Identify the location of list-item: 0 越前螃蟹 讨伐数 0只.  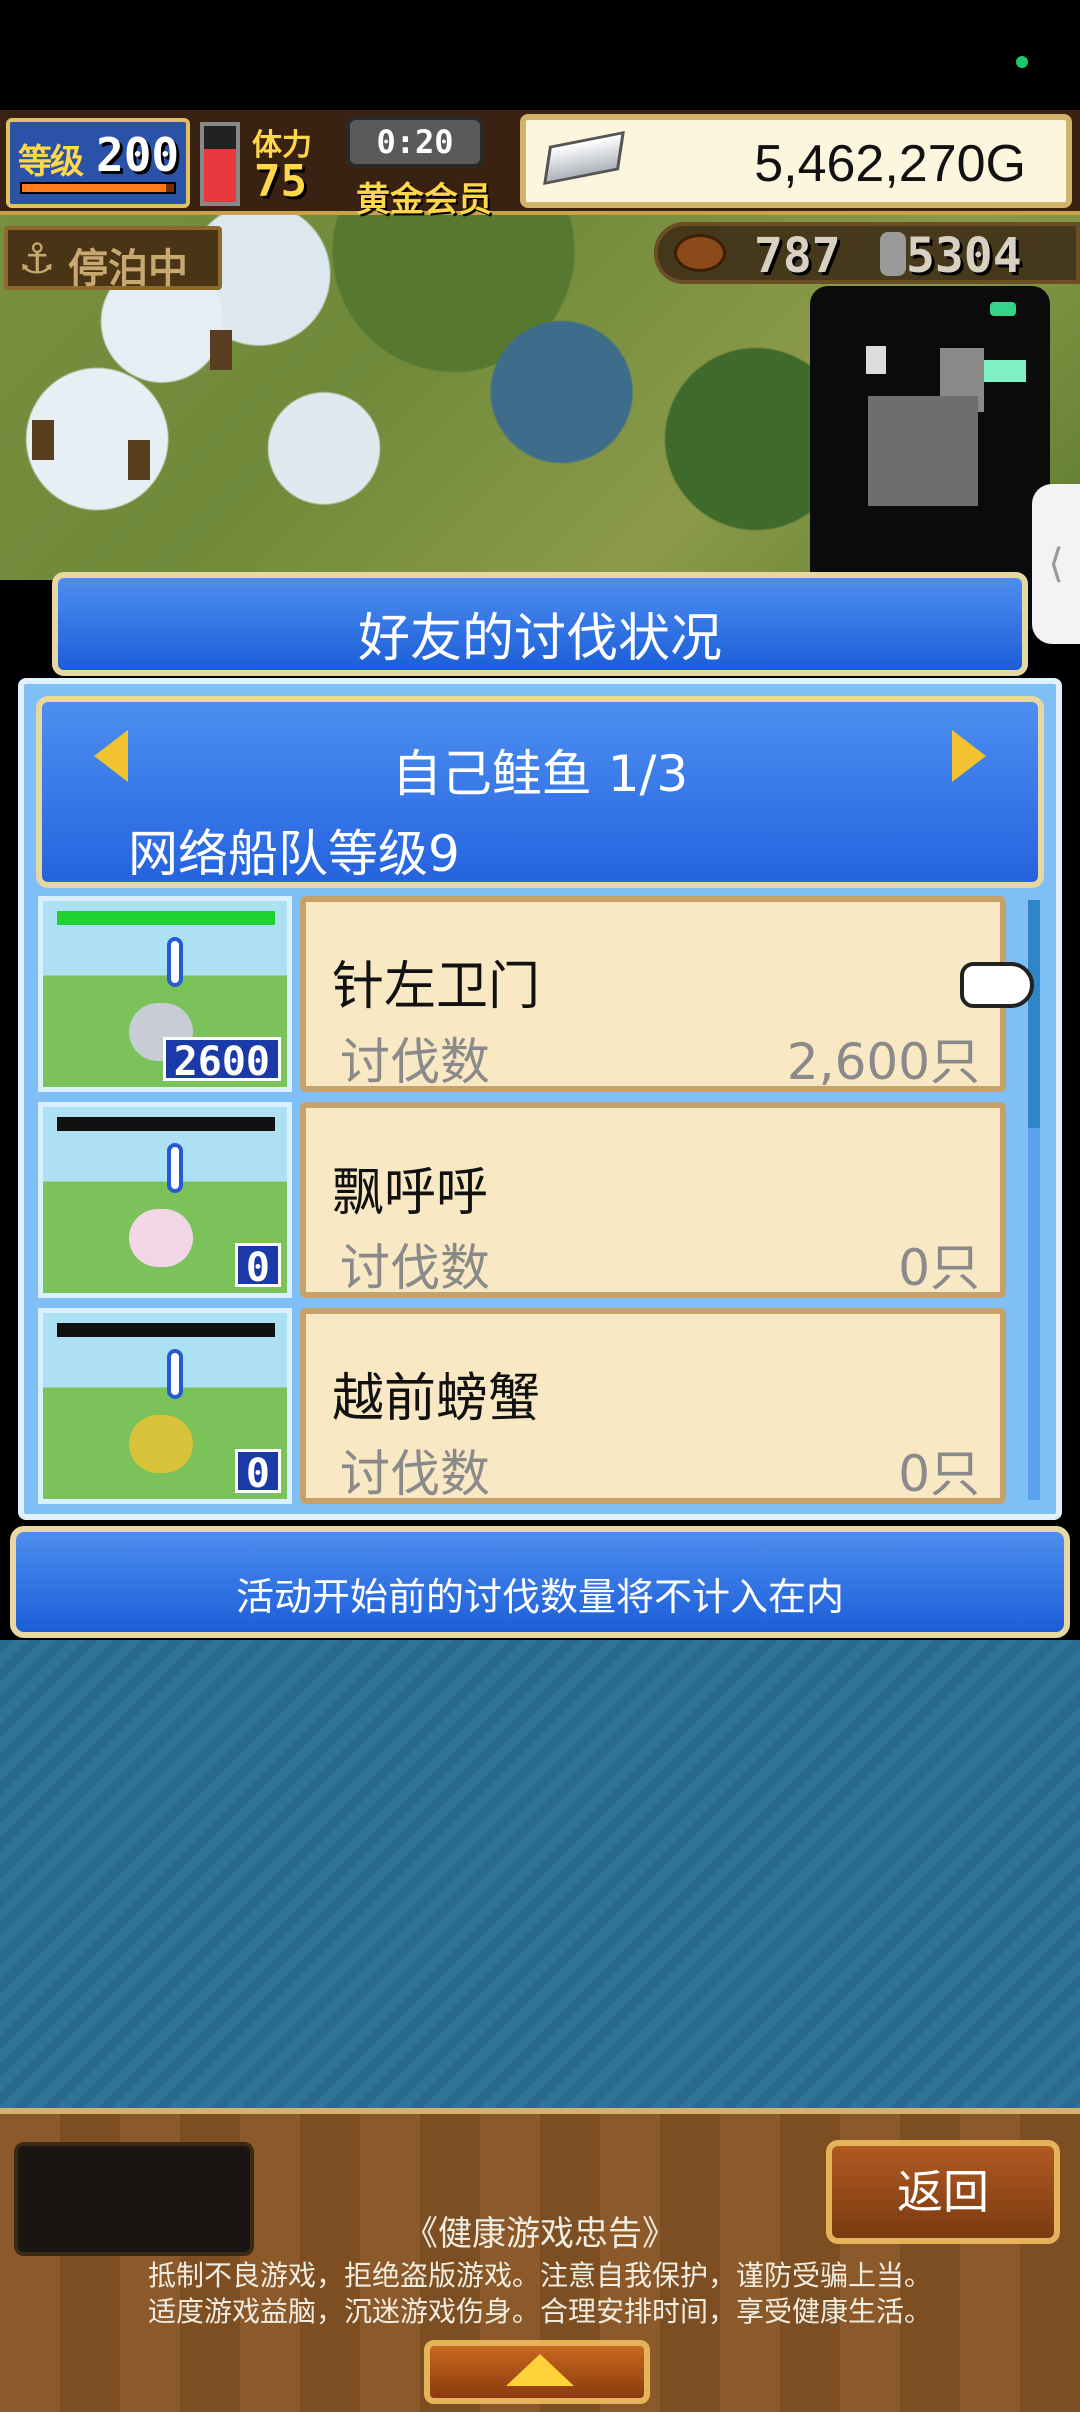
(540, 1407).